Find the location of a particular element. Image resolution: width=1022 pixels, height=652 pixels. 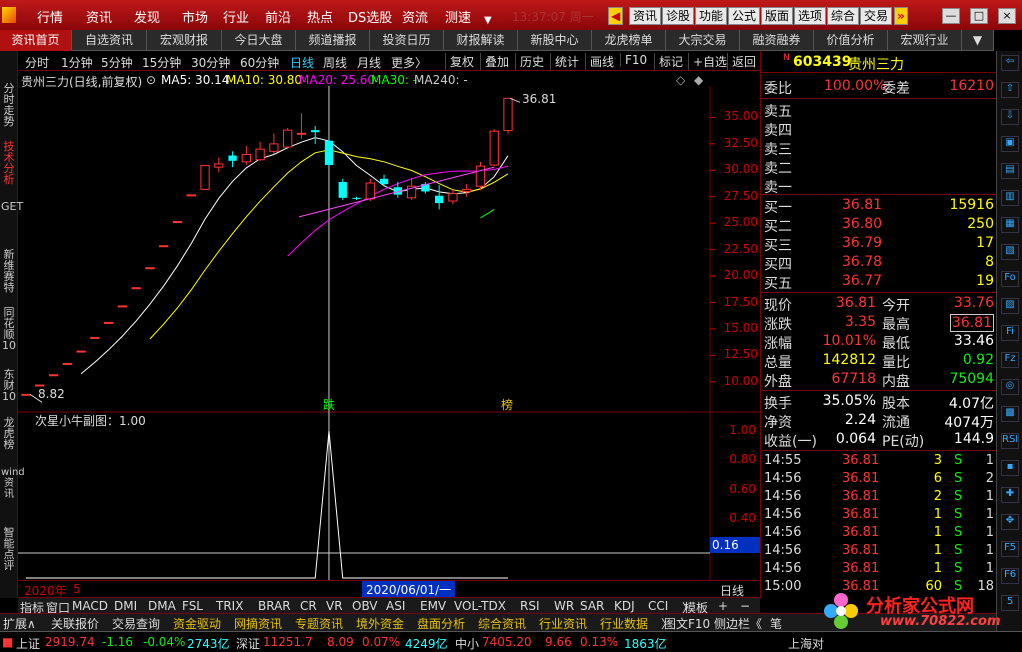

sh-label: 上证 is located at coordinates (28, 643).